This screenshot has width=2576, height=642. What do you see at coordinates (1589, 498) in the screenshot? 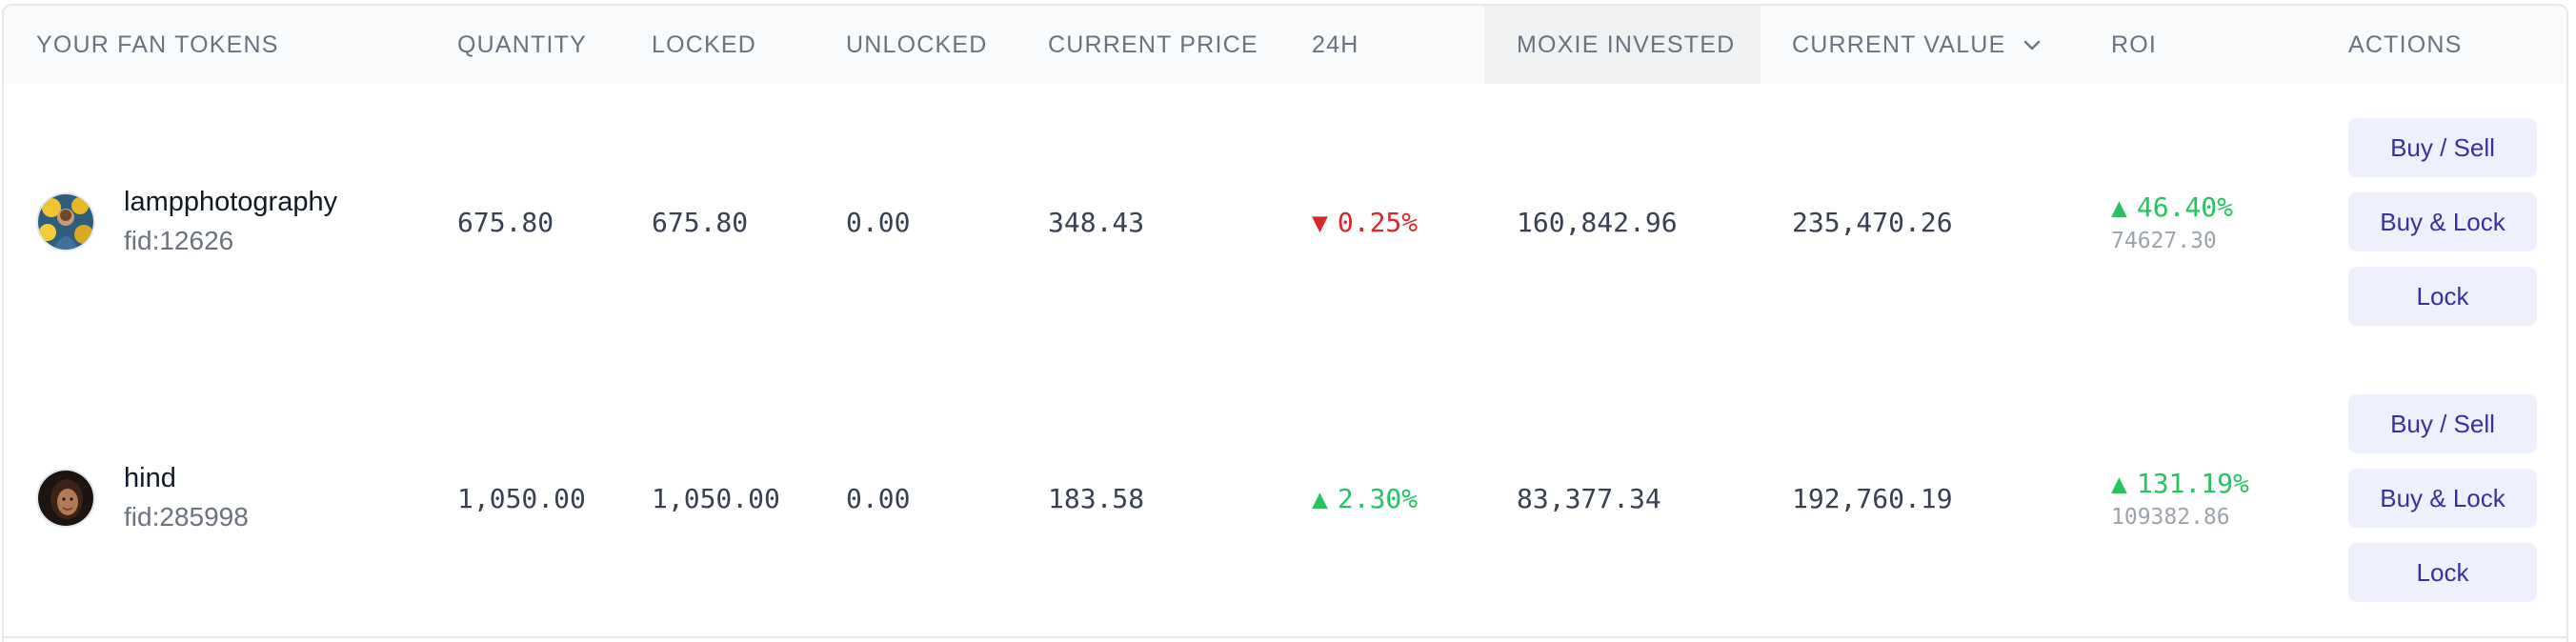
I see `moxie-invested-value: 83,377.34` at bounding box center [1589, 498].